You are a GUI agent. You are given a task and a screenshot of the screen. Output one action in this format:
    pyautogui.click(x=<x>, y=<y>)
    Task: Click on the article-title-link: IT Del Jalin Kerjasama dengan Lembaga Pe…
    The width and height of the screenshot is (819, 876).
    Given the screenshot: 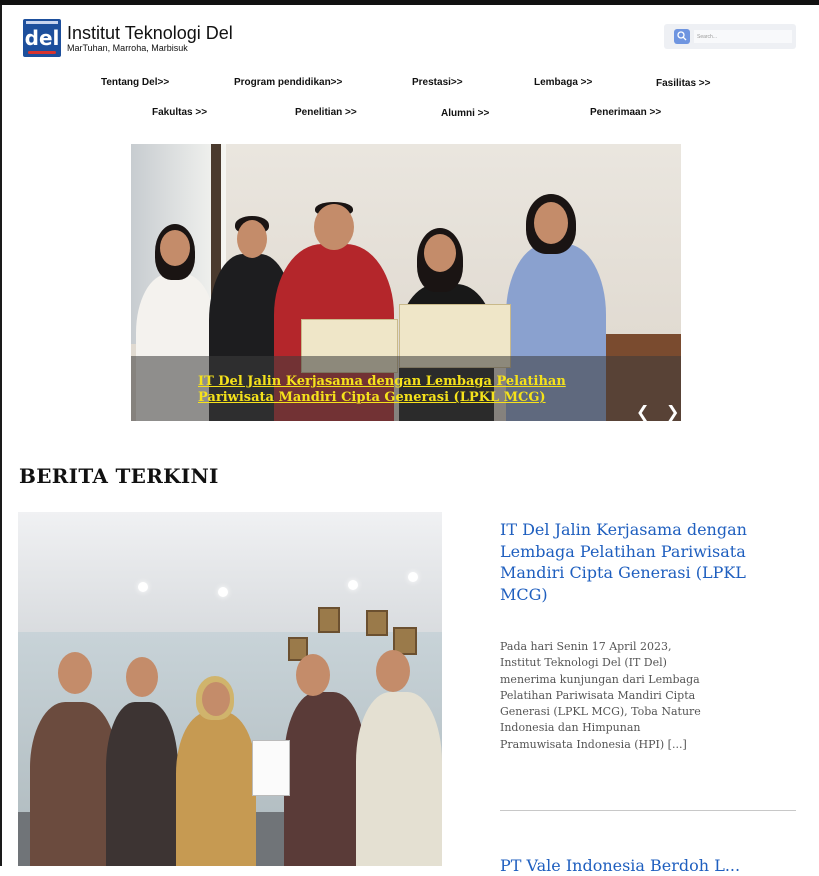 What is the action you would take?
    pyautogui.click(x=625, y=562)
    